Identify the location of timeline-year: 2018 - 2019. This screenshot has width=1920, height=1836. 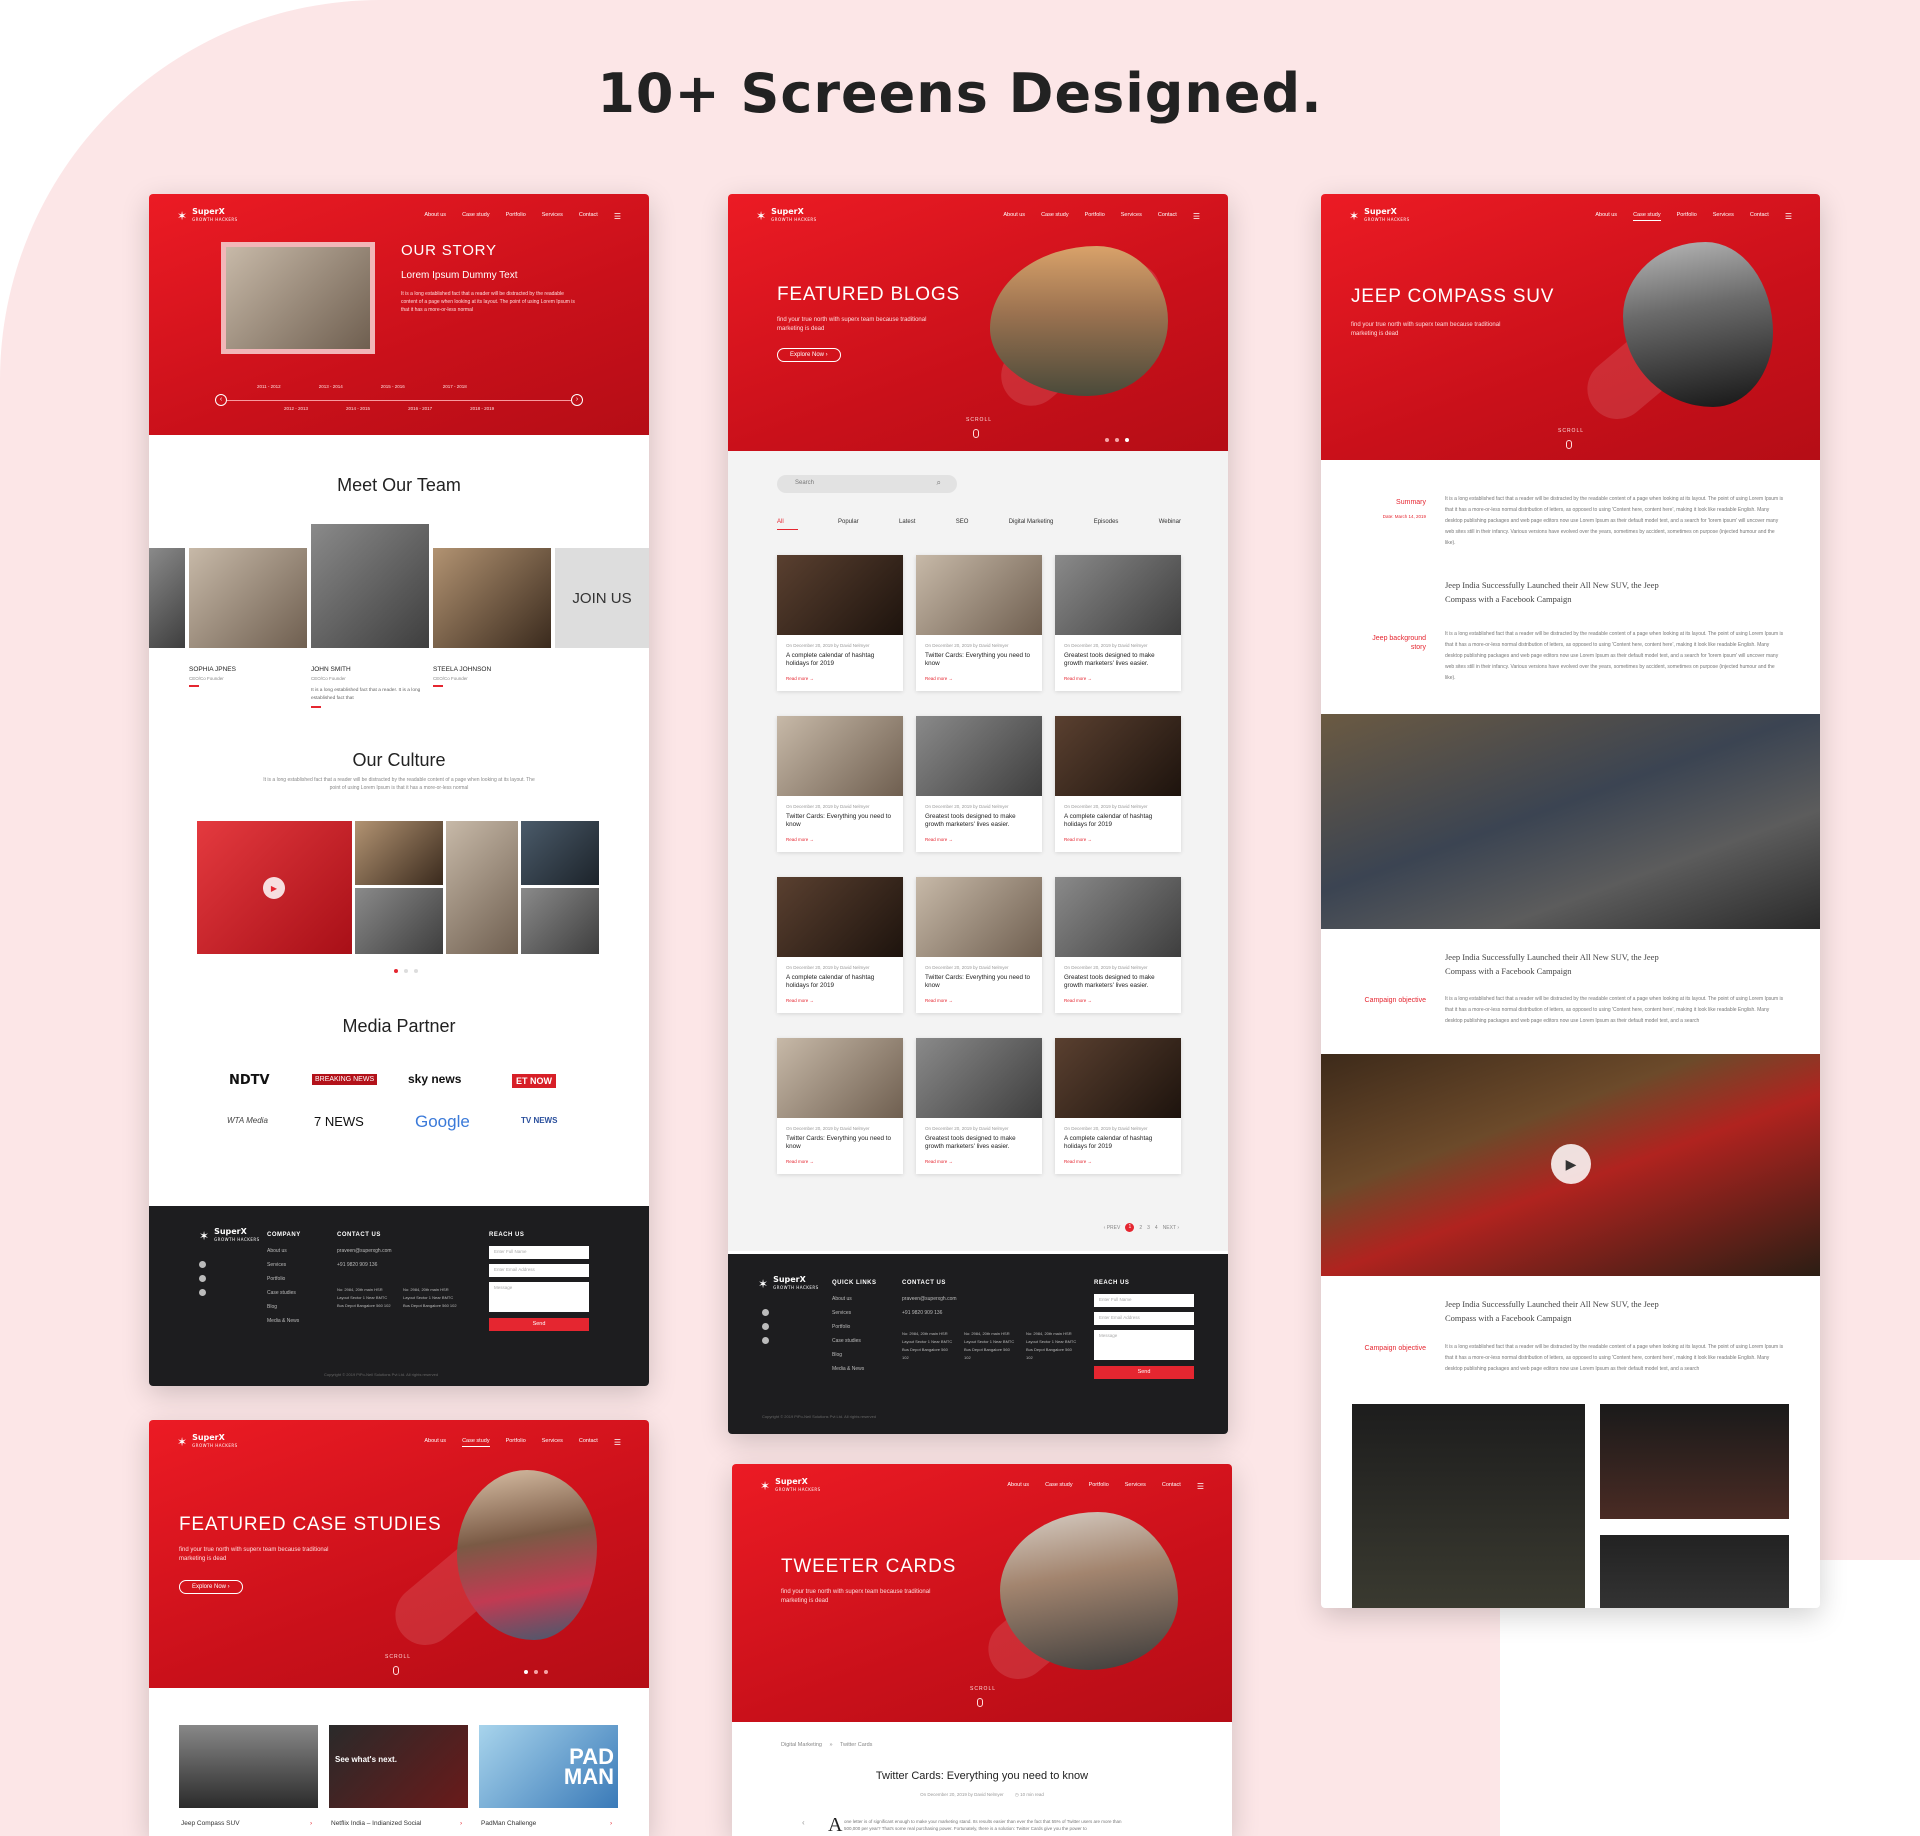
(482, 408).